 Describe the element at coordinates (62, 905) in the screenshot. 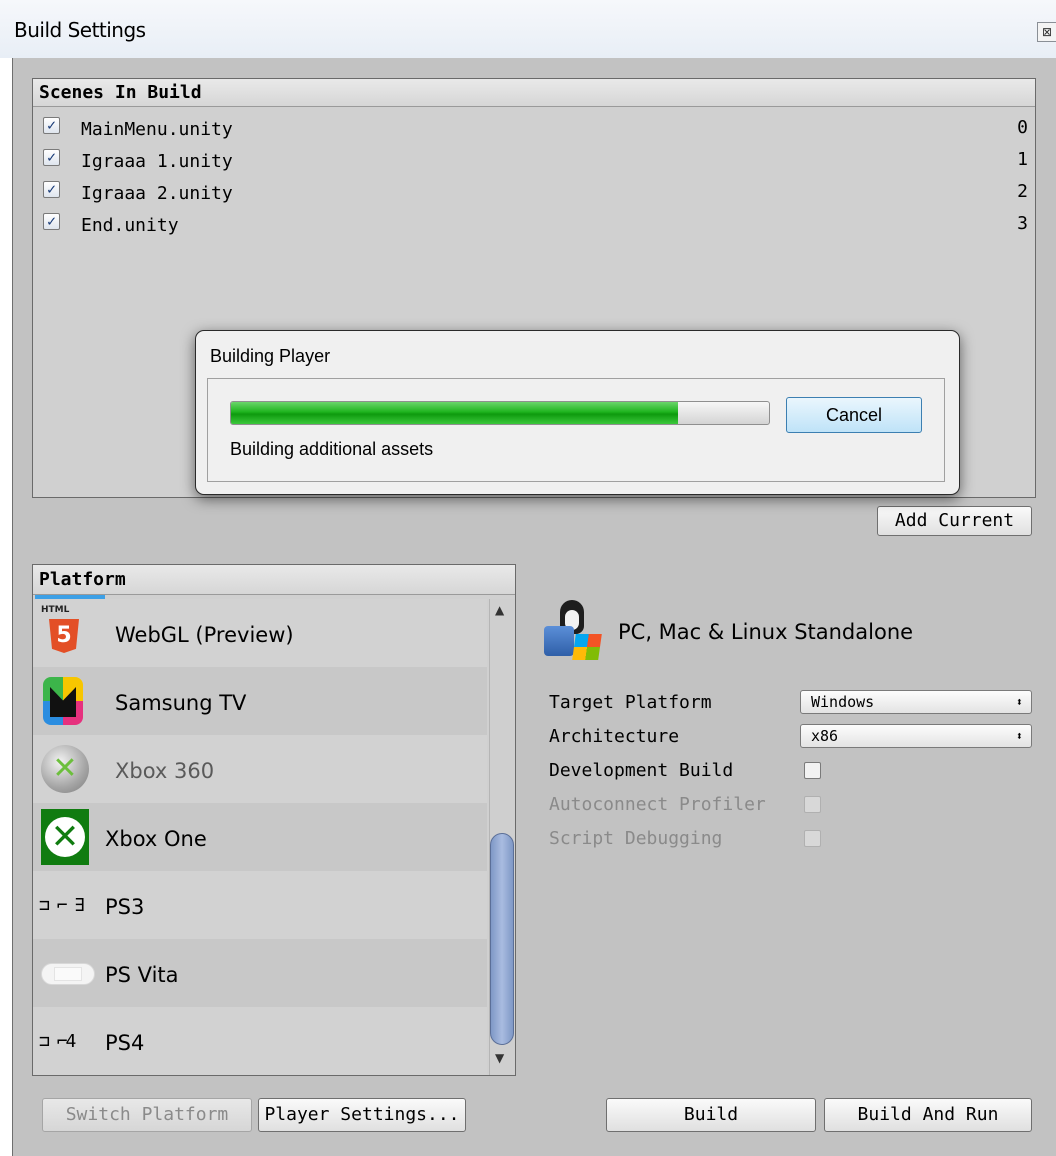

I see `ps3-icon: ⊐ ⌐ ∃` at that location.